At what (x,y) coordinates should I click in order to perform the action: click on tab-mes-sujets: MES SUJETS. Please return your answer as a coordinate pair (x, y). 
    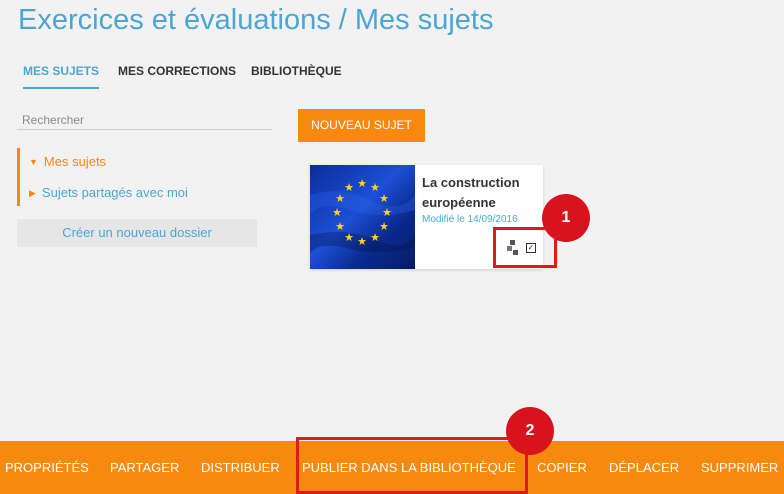
    Looking at the image, I should click on (61, 76).